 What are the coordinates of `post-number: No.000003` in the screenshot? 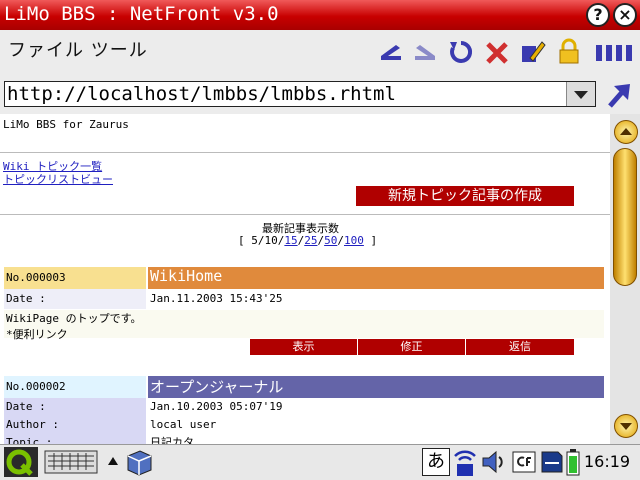 It's located at (75, 278).